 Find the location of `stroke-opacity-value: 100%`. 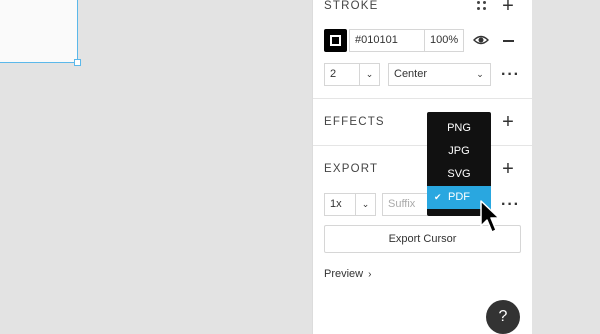

stroke-opacity-value: 100% is located at coordinates (444, 40).